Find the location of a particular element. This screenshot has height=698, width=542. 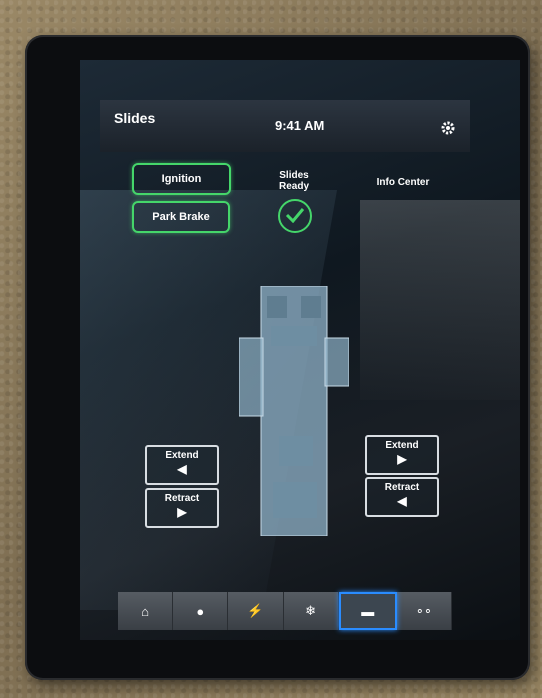

snowflake-icon: ❄ is located at coordinates (311, 610).